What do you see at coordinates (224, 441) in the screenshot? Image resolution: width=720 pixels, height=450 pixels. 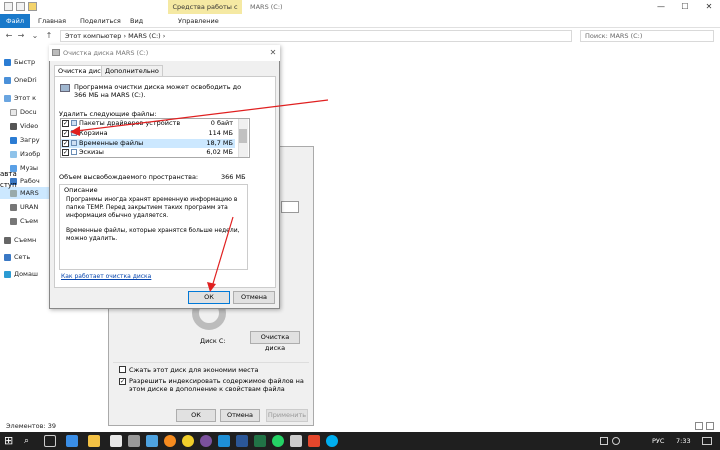 I see `telegram-icon` at bounding box center [224, 441].